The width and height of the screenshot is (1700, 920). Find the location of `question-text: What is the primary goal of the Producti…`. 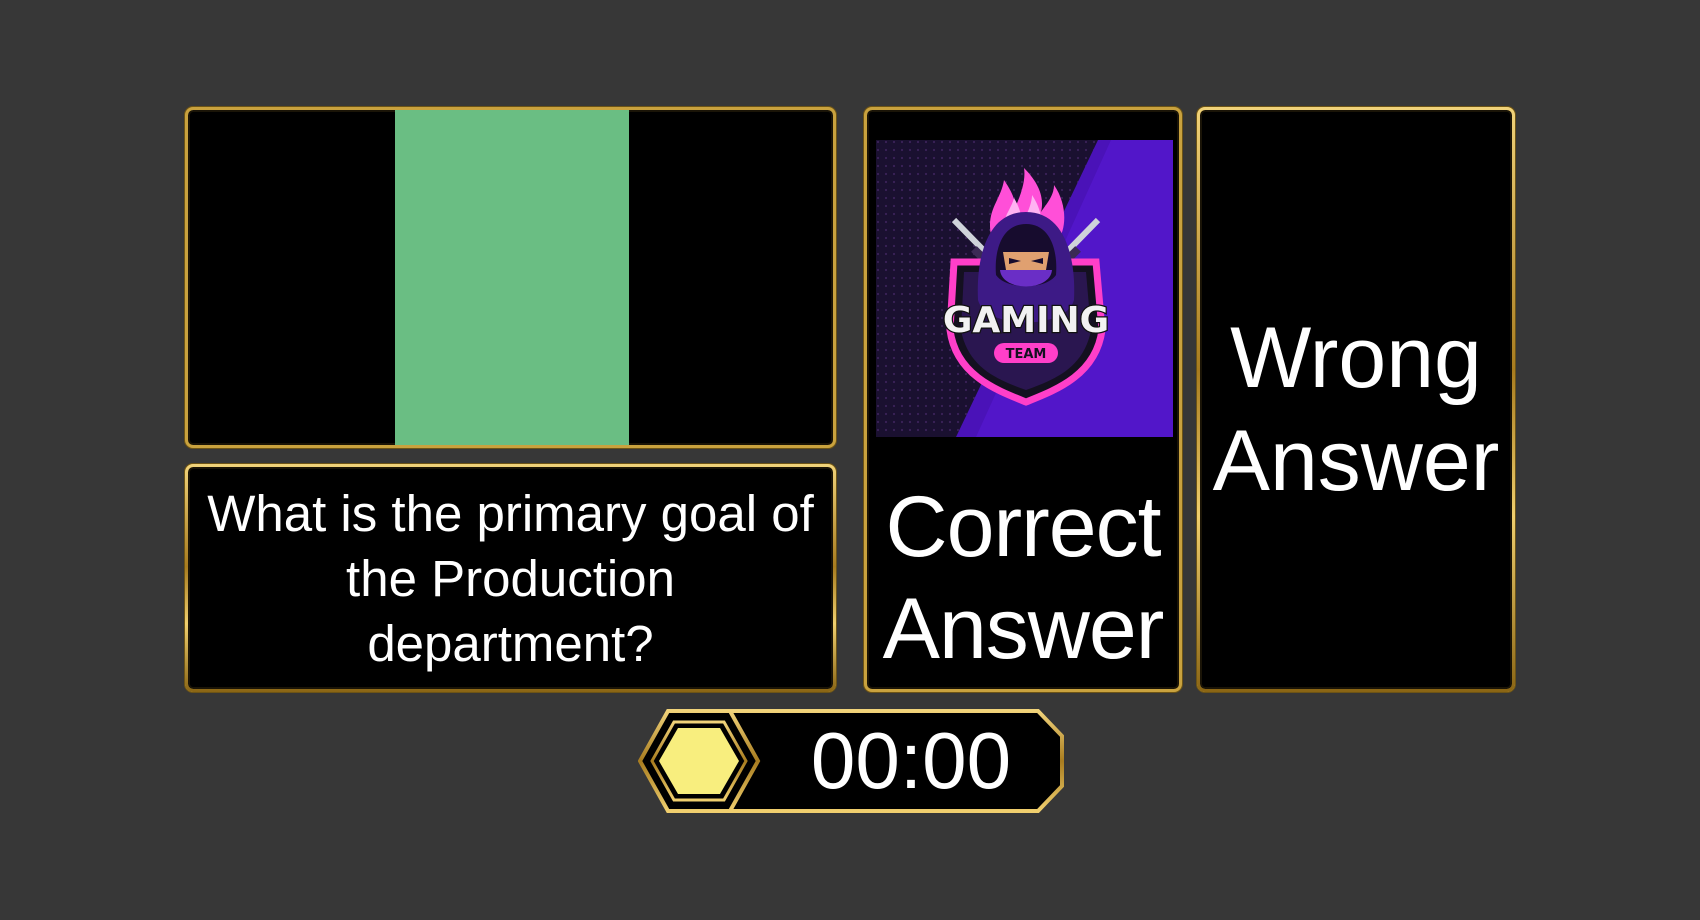

question-text: What is the primary goal of the Producti… is located at coordinates (510, 578).